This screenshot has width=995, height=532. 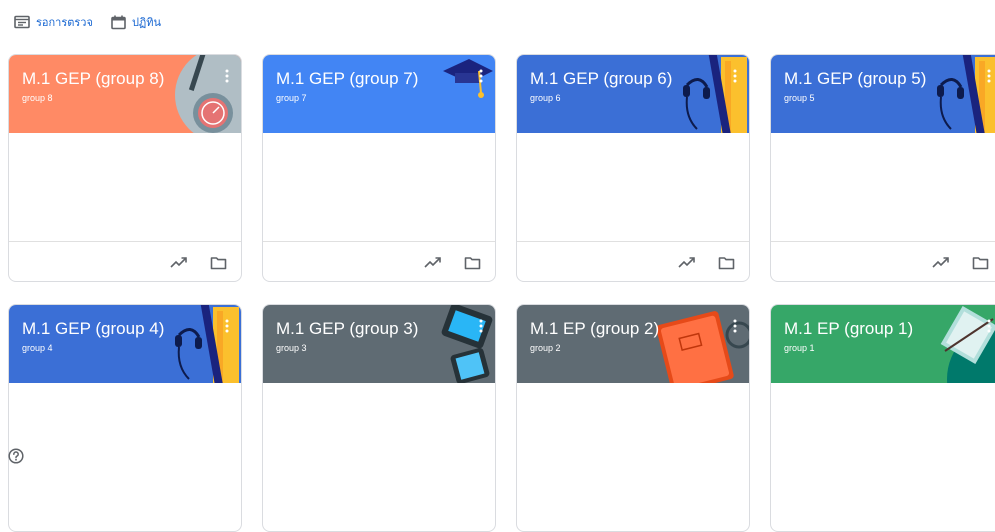 What do you see at coordinates (465, 94) in the screenshot?
I see `graduation-cap-art` at bounding box center [465, 94].